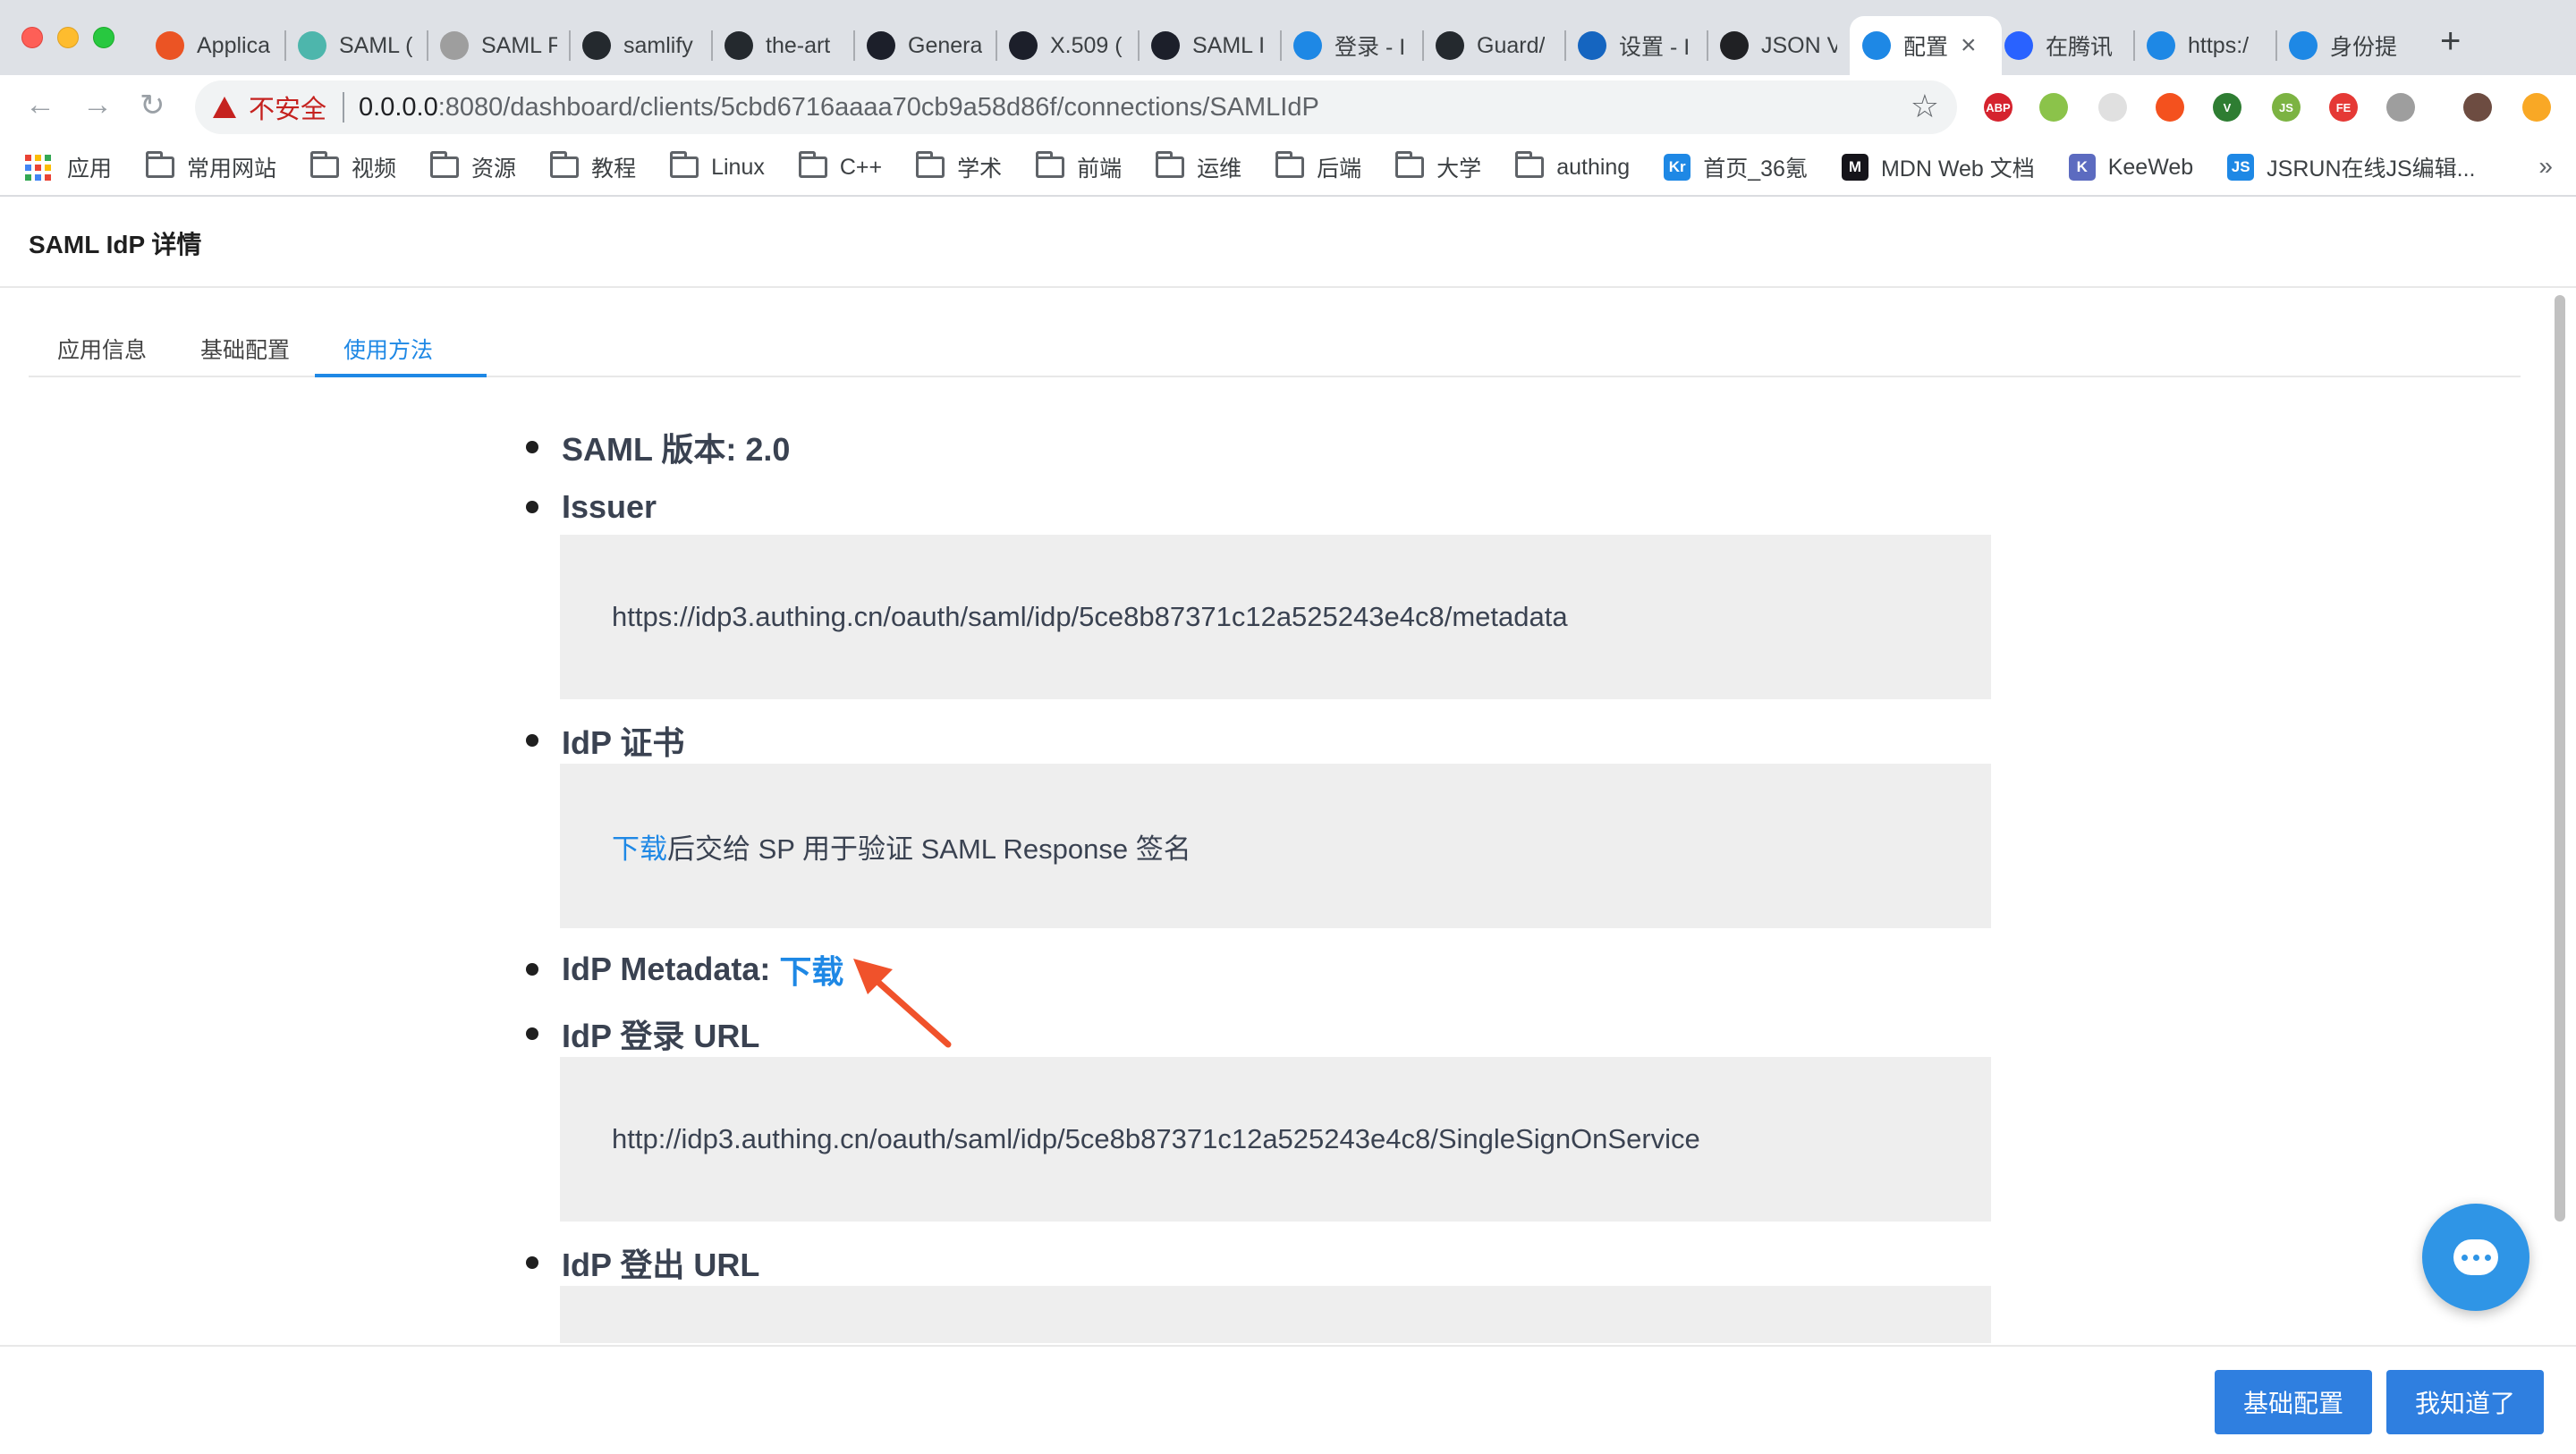 Image resolution: width=2576 pixels, height=1454 pixels. I want to click on bookmark-item: Kr 首页_36氪, so click(1736, 167).